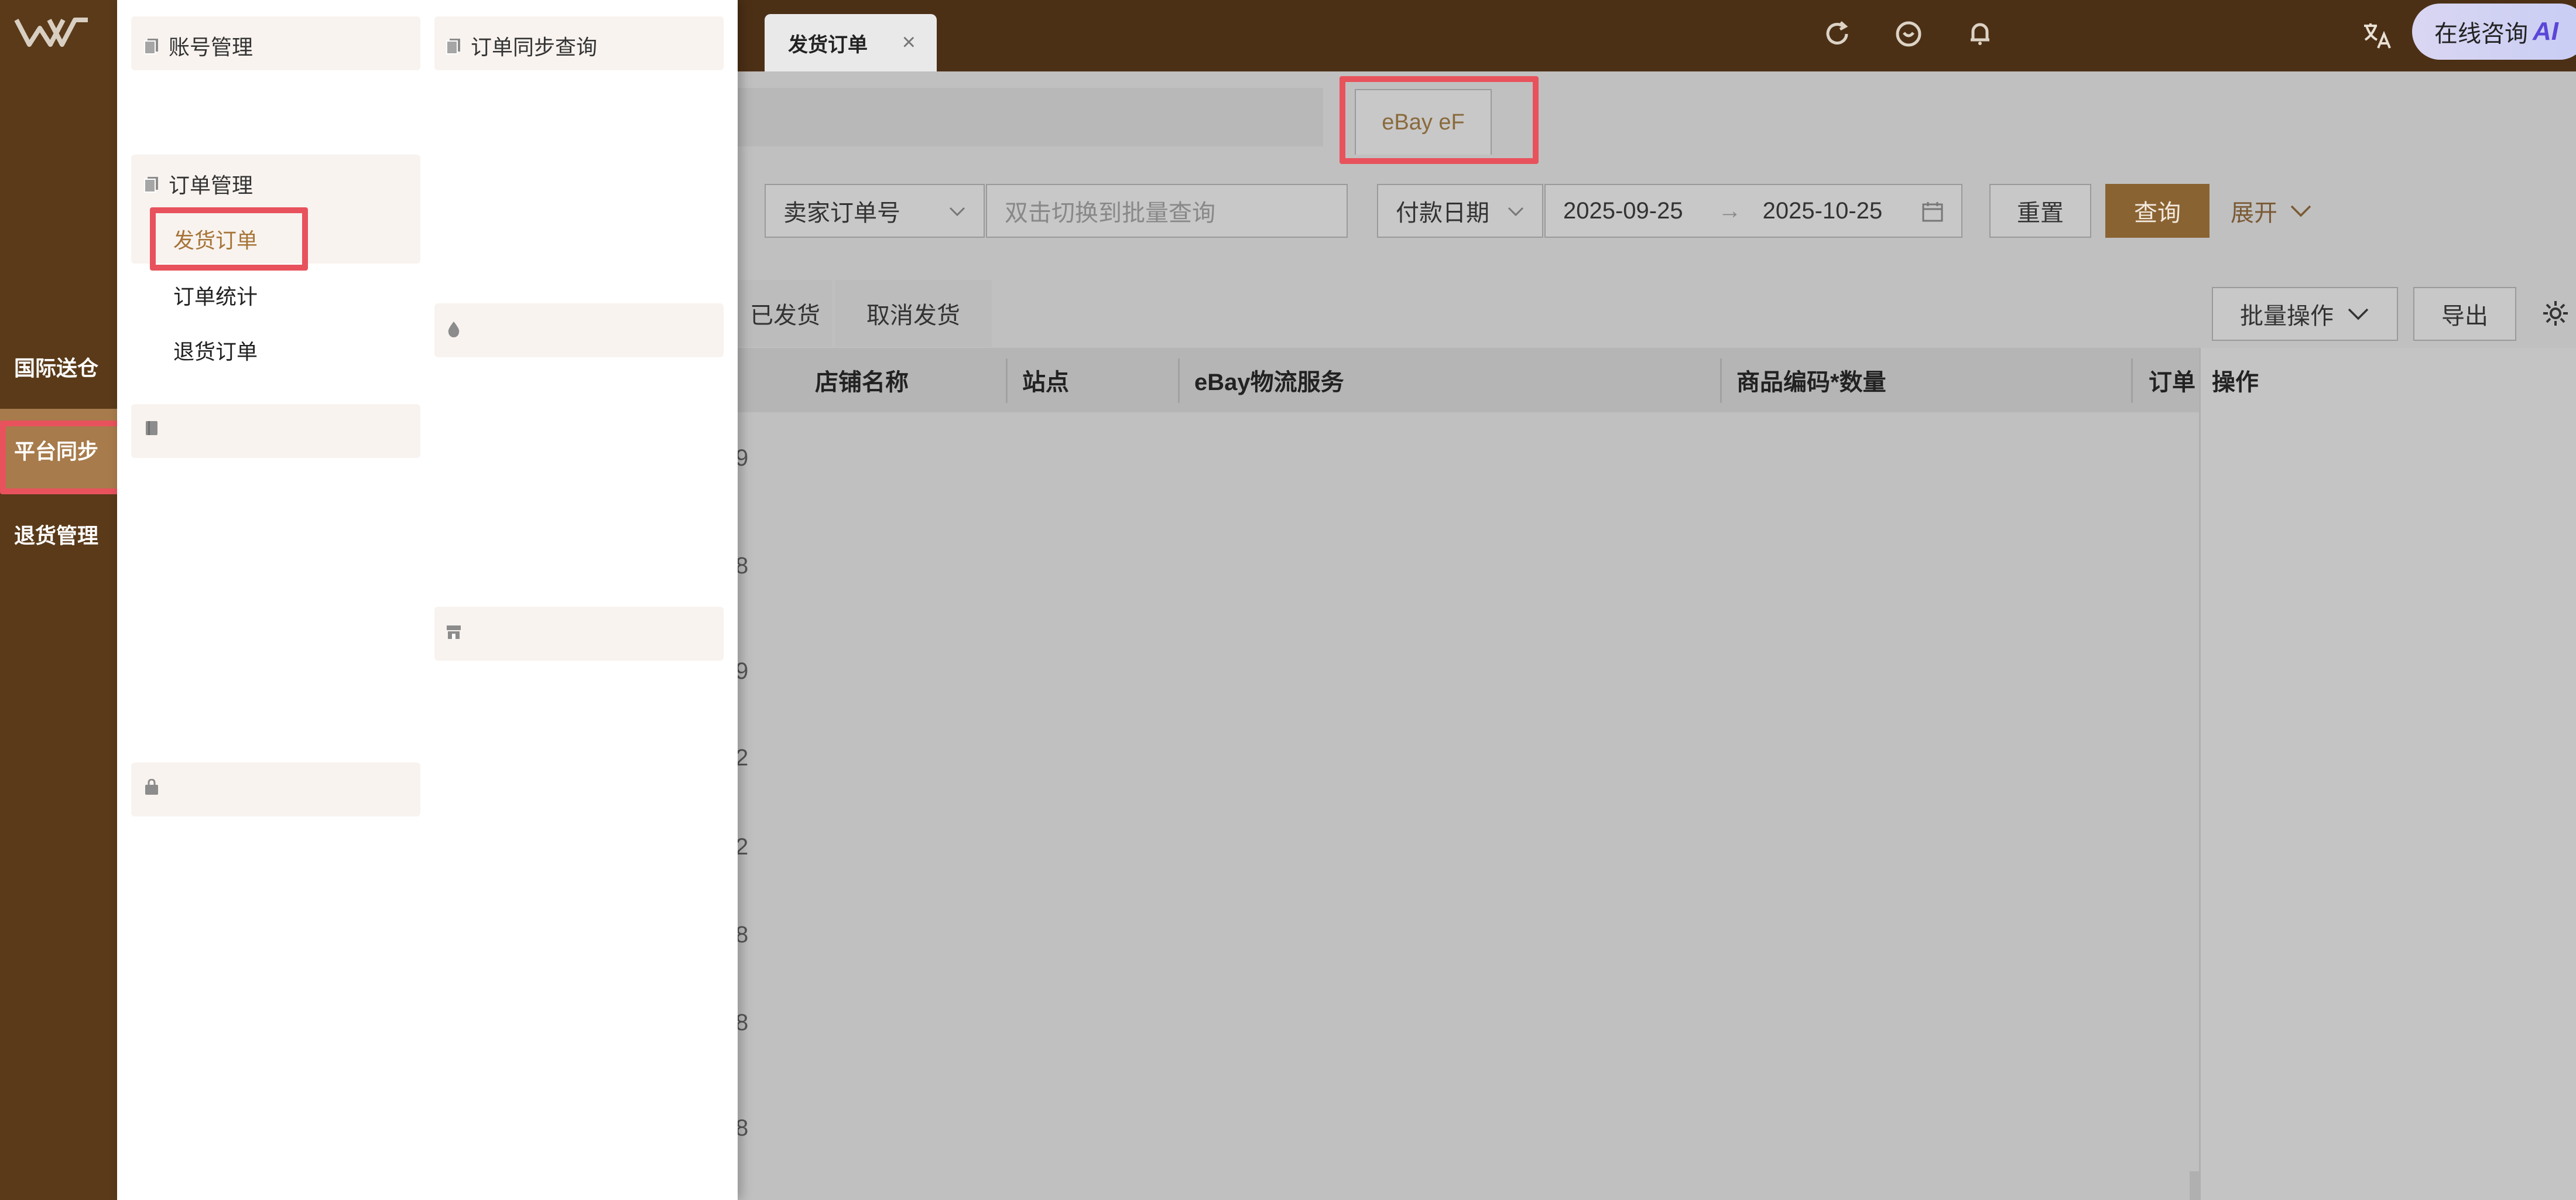  I want to click on rail-item-returns: 退货管理, so click(58, 534).